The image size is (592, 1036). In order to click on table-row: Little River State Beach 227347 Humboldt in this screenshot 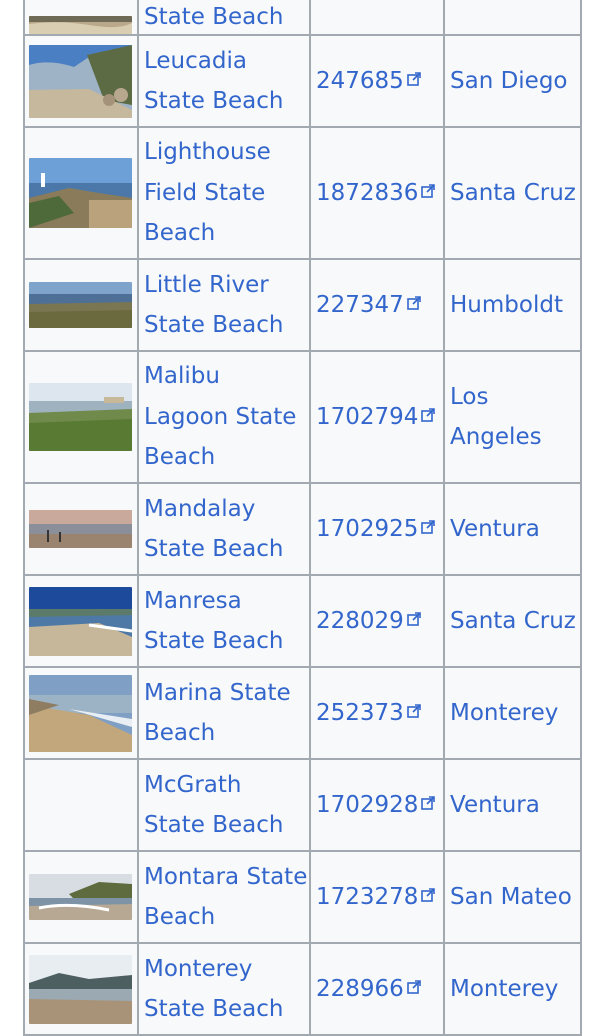, I will do `click(302, 305)`.